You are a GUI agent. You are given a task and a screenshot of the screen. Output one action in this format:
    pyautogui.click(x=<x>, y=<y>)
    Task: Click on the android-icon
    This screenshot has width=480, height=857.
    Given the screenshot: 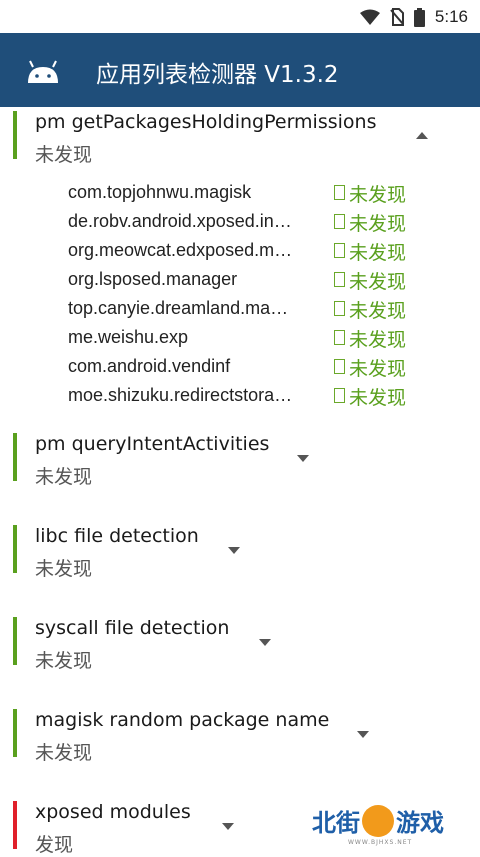 What is the action you would take?
    pyautogui.click(x=43, y=71)
    